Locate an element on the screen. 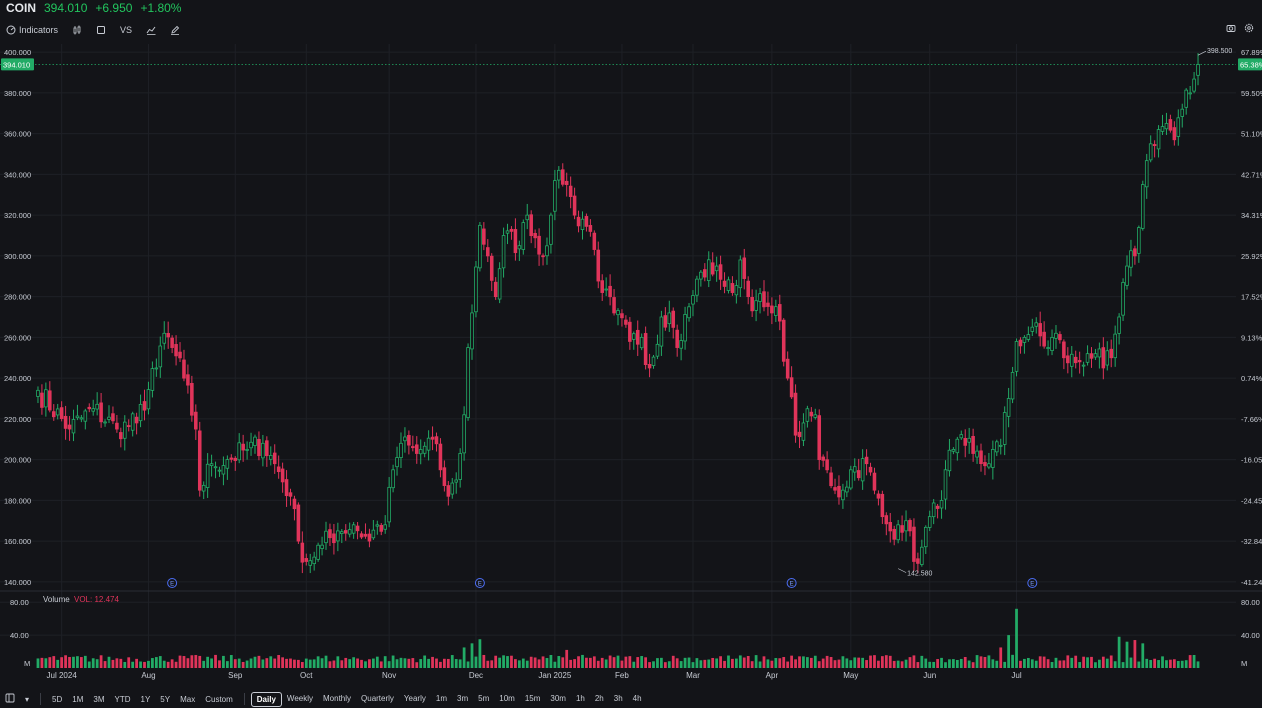  timeframe-button: 5D is located at coordinates (57, 699).